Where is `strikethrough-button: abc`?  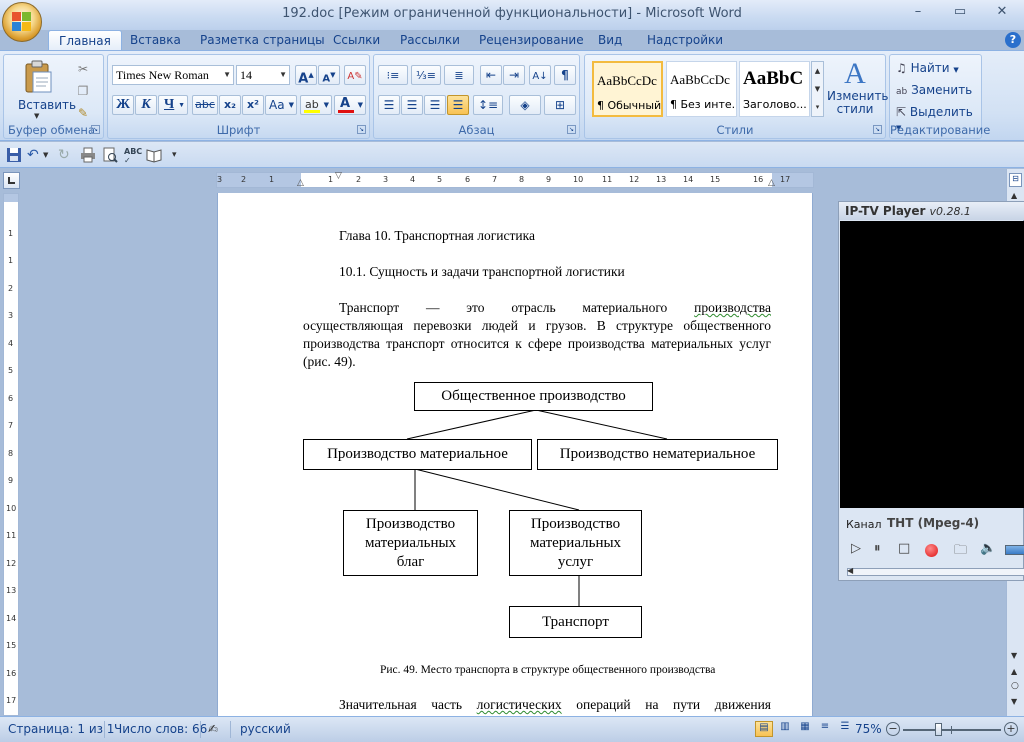 strikethrough-button: abc is located at coordinates (205, 105).